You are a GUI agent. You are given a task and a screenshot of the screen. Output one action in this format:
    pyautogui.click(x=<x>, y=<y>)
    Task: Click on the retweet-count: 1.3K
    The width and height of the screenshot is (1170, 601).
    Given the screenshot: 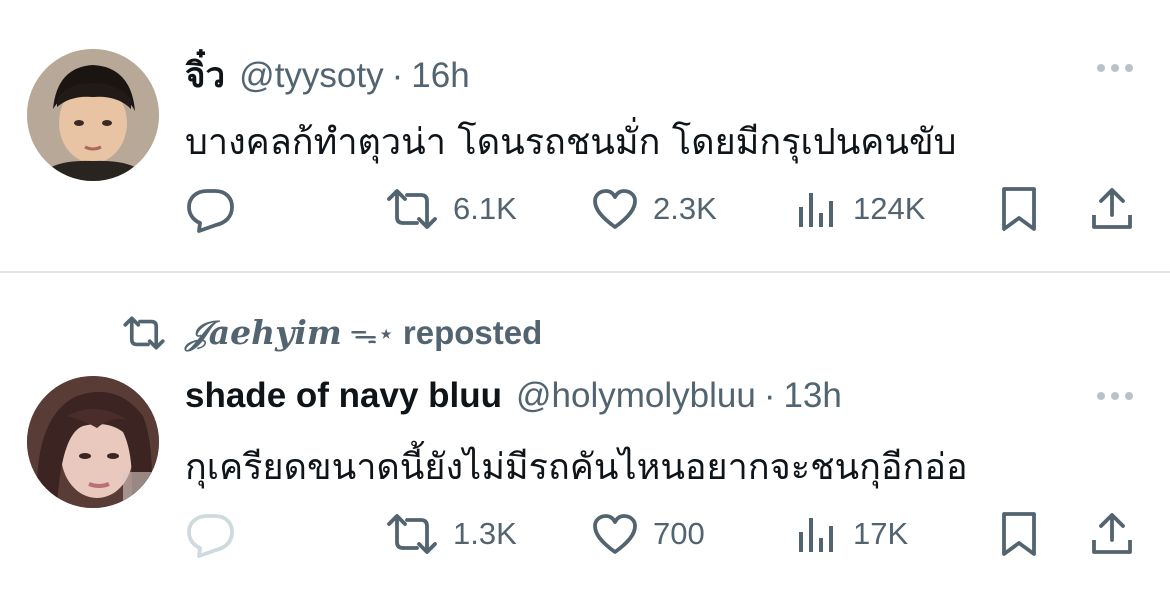 What is the action you would take?
    pyautogui.click(x=485, y=533)
    